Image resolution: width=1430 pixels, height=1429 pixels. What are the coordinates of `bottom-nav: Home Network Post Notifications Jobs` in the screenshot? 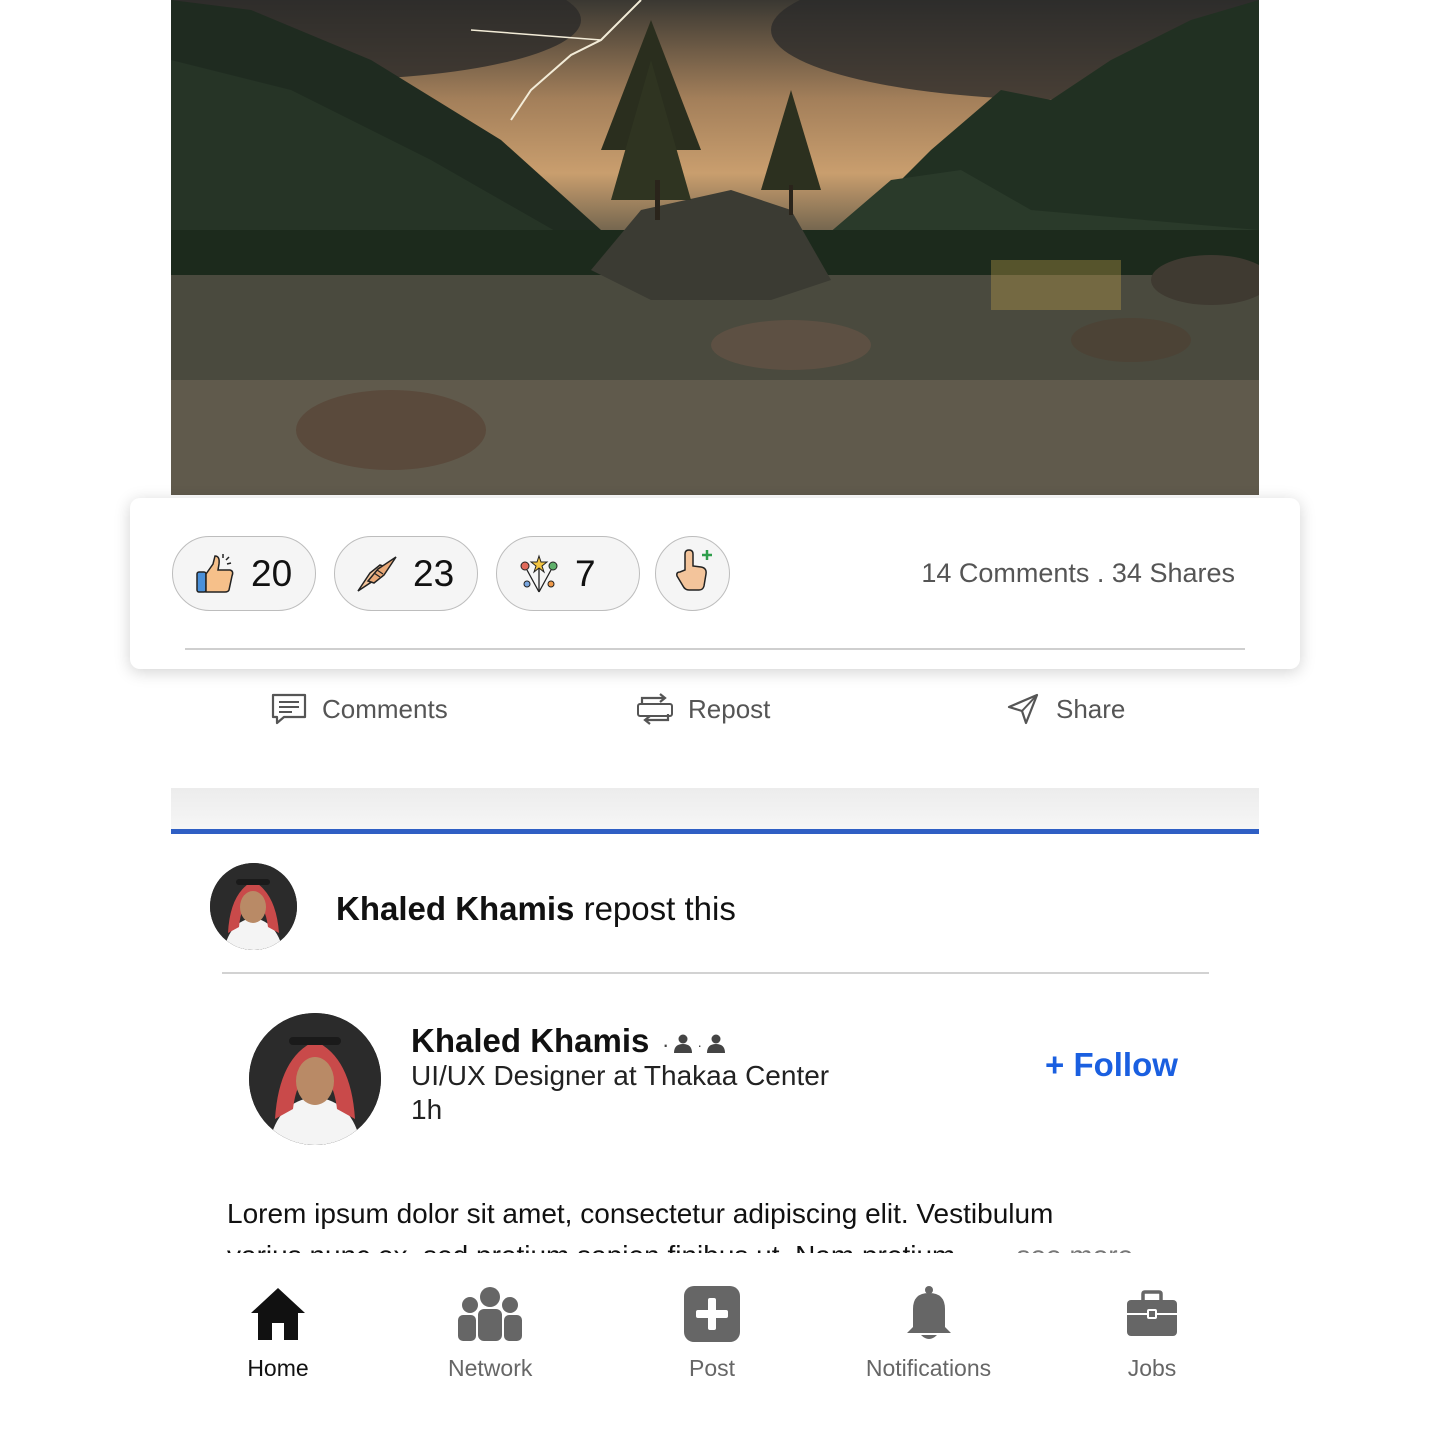 It's located at (715, 1341).